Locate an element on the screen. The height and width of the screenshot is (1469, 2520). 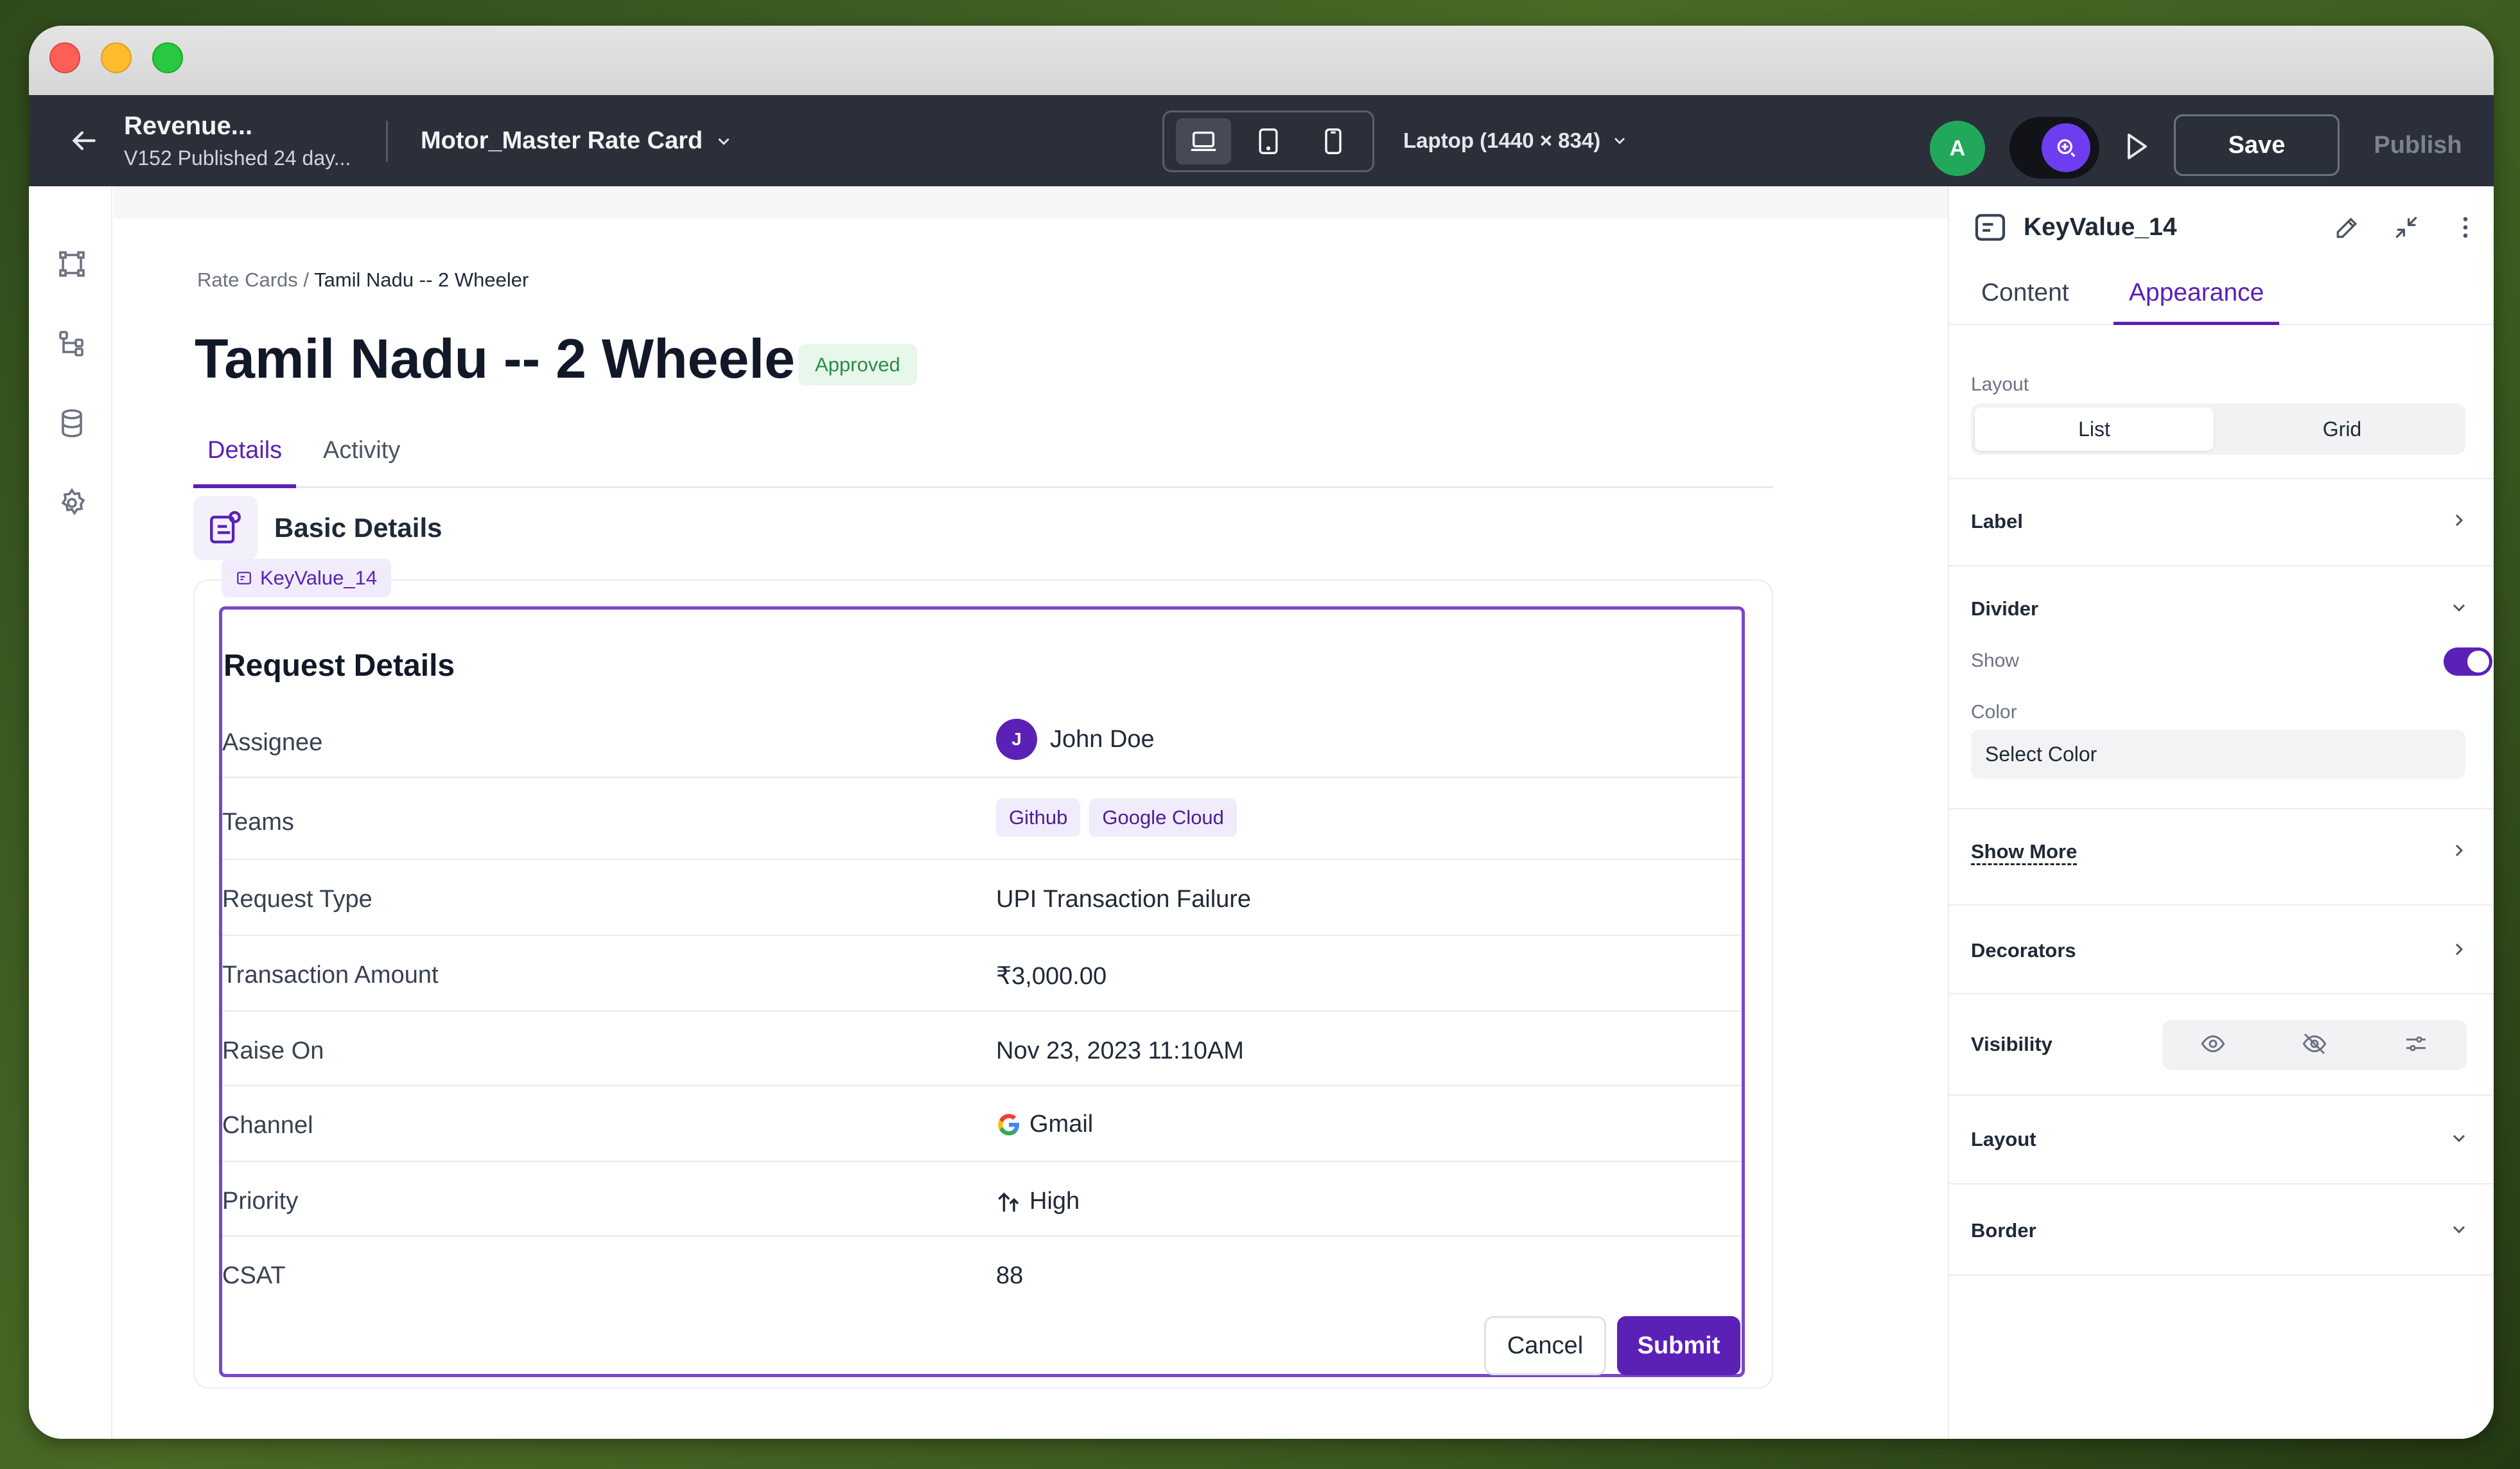
collapse-icon is located at coordinates (2406, 227).